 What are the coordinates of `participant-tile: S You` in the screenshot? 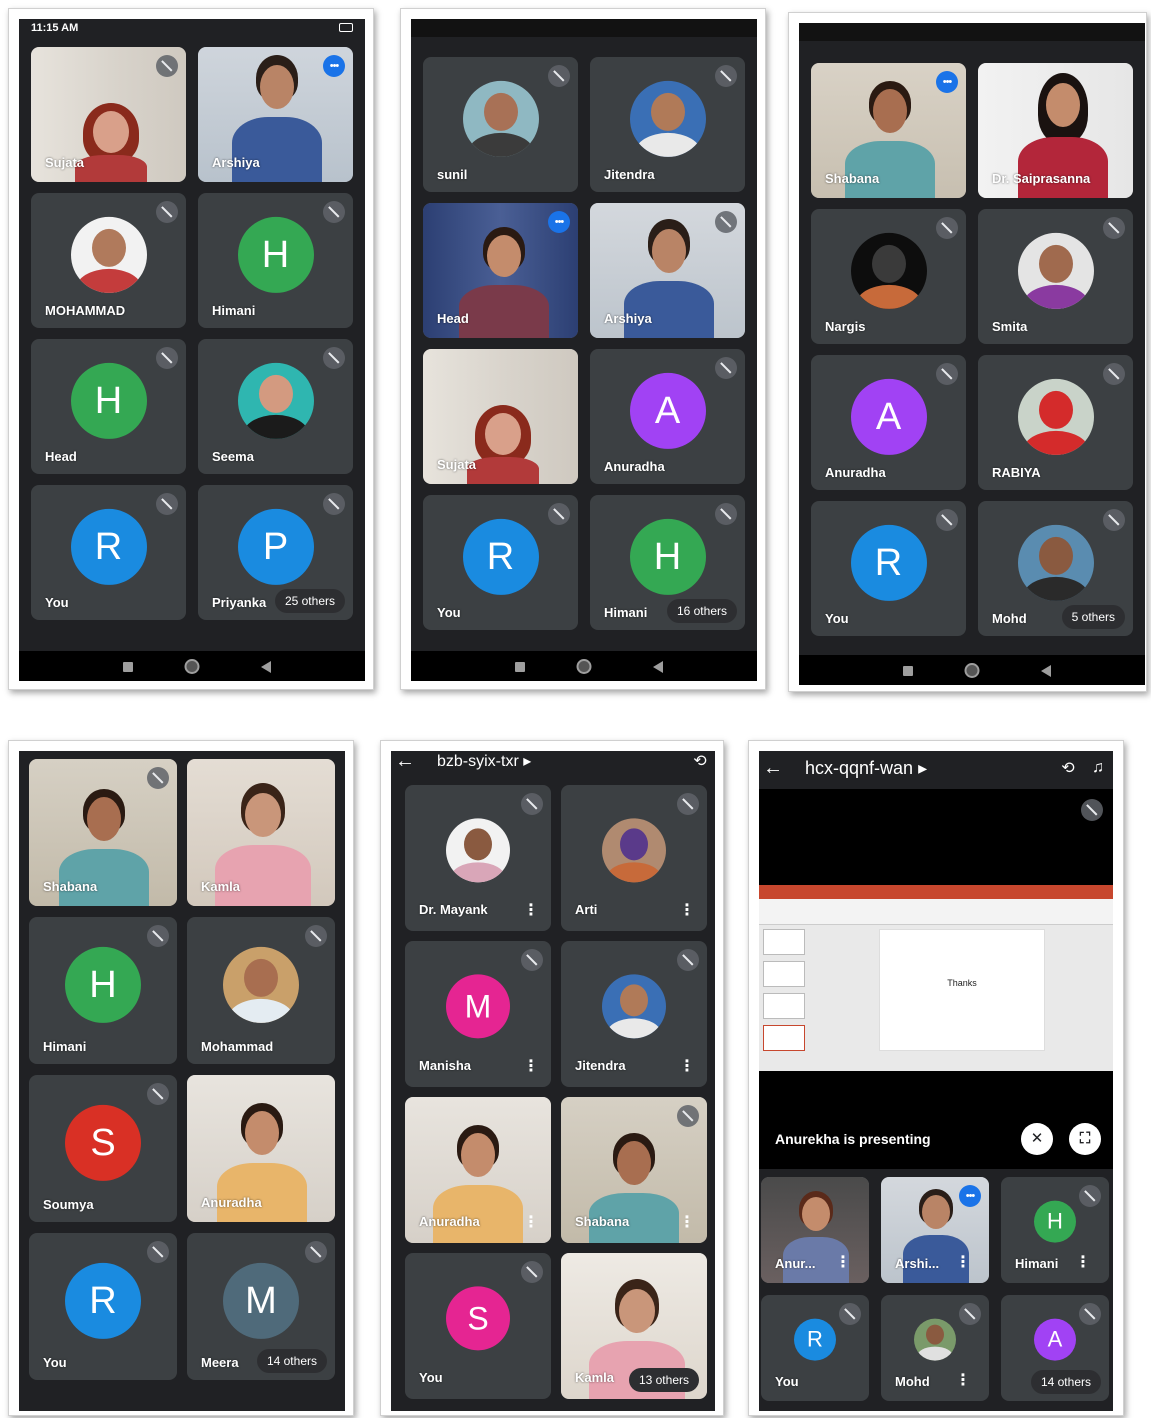 It's located at (478, 1326).